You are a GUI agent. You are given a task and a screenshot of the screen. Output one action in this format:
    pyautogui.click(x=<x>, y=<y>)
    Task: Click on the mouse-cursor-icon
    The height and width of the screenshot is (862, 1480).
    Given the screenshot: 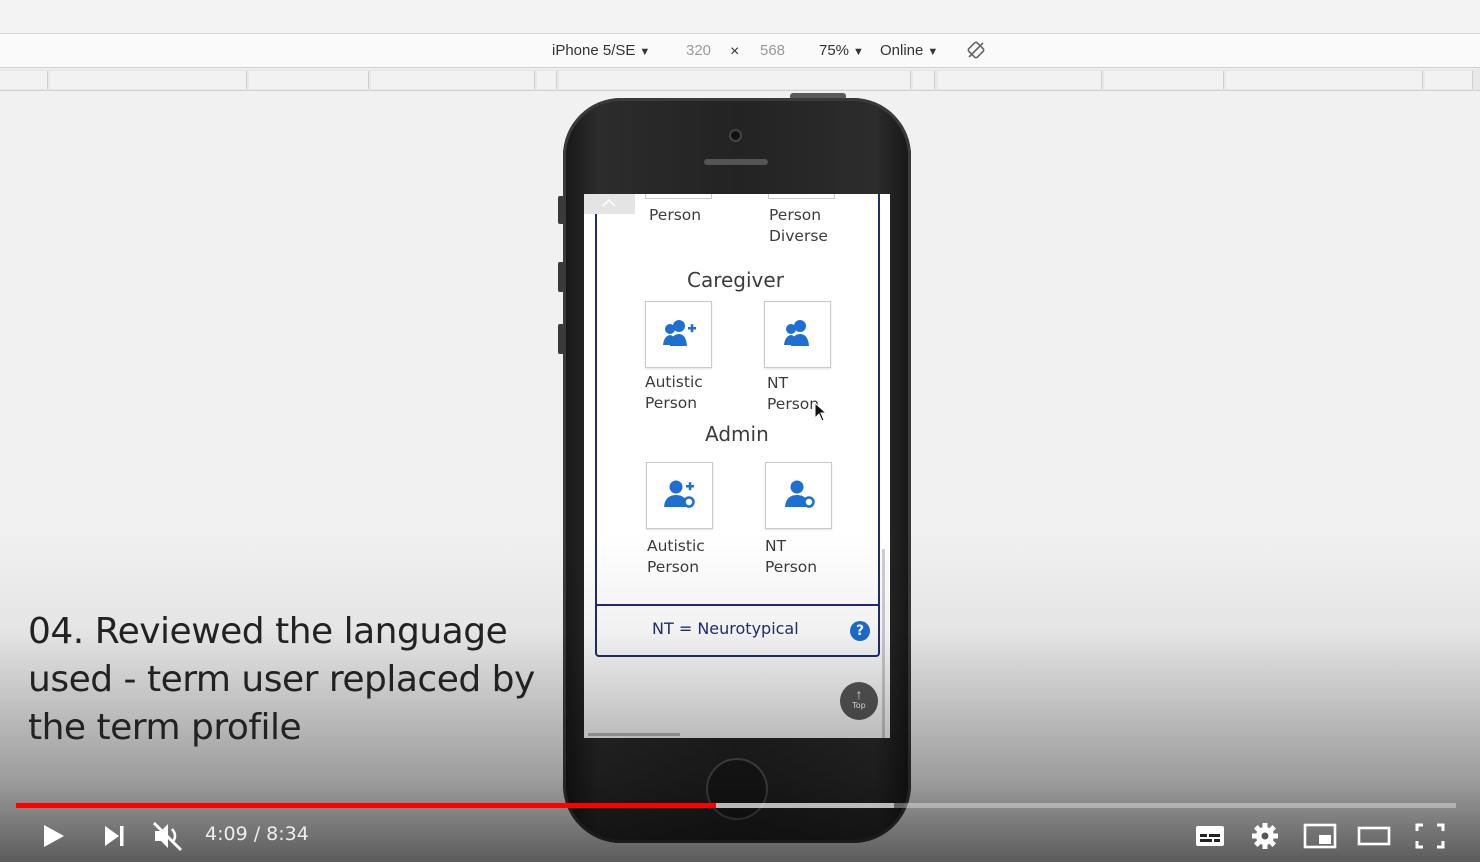 What is the action you would take?
    pyautogui.click(x=821, y=412)
    